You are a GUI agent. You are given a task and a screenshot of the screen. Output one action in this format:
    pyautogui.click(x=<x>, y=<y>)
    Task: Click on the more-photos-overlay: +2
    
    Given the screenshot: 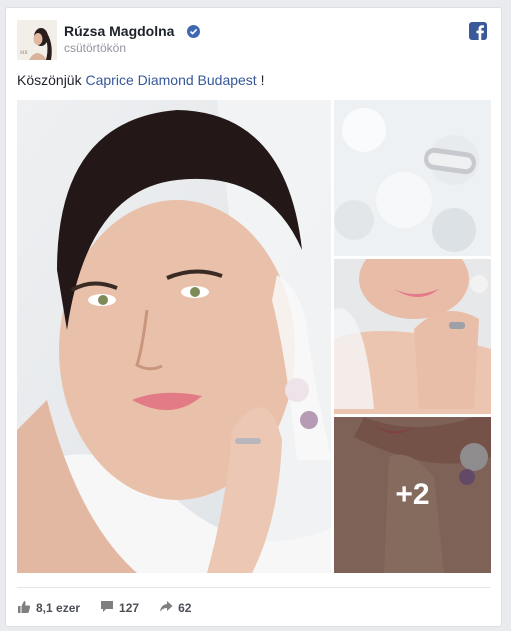 What is the action you would take?
    pyautogui.click(x=412, y=495)
    